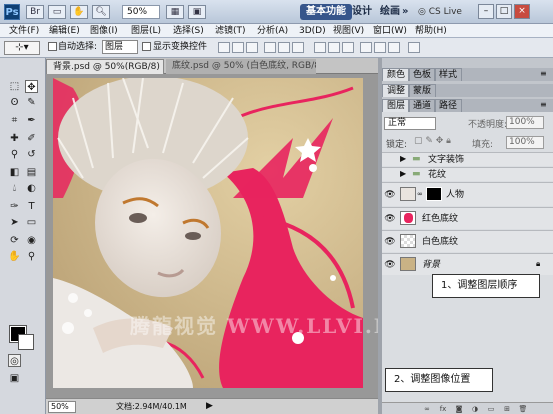  Describe the element at coordinates (447, 12) in the screenshot. I see `cs-live-button: ◎ CS Live` at that location.